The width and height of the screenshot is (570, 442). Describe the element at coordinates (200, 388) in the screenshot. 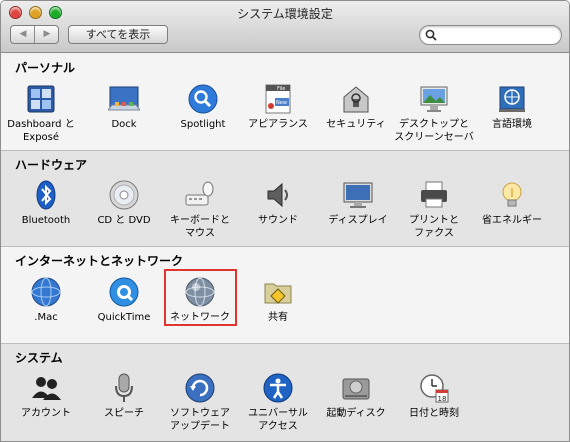

I see `software-update-icon` at that location.